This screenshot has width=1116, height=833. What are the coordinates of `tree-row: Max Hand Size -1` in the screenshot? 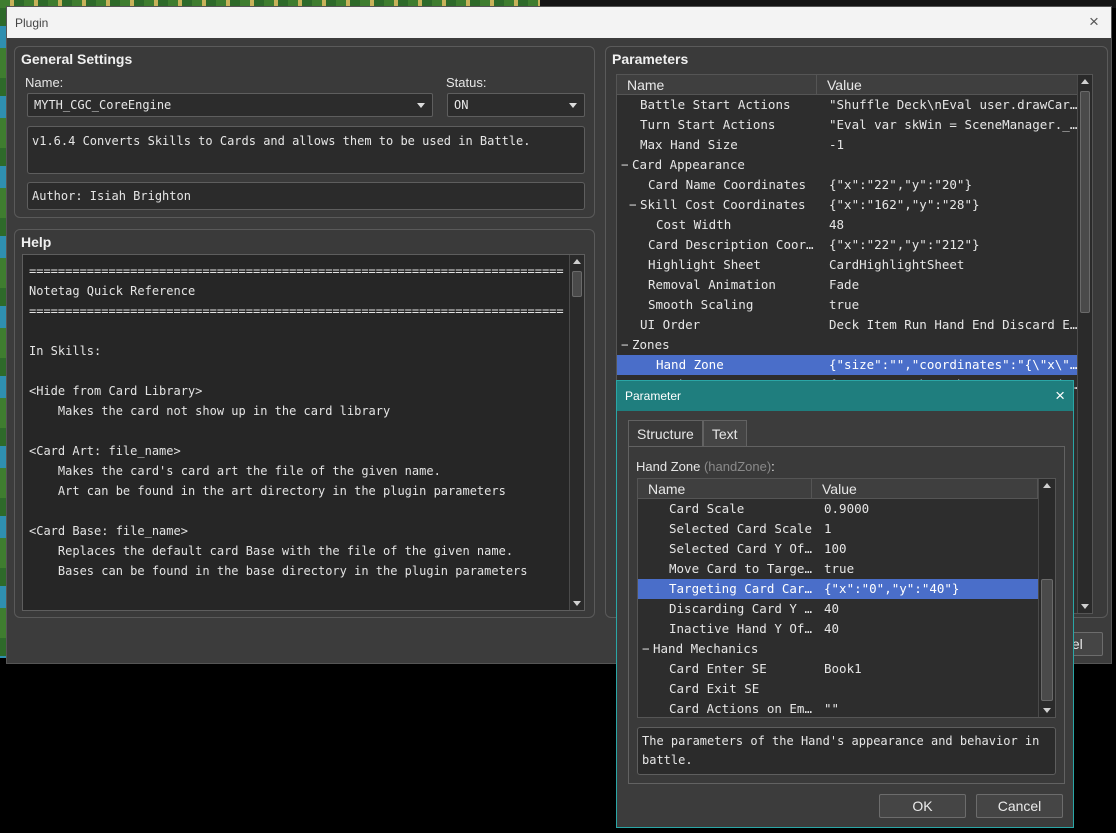 It's located at (854, 145).